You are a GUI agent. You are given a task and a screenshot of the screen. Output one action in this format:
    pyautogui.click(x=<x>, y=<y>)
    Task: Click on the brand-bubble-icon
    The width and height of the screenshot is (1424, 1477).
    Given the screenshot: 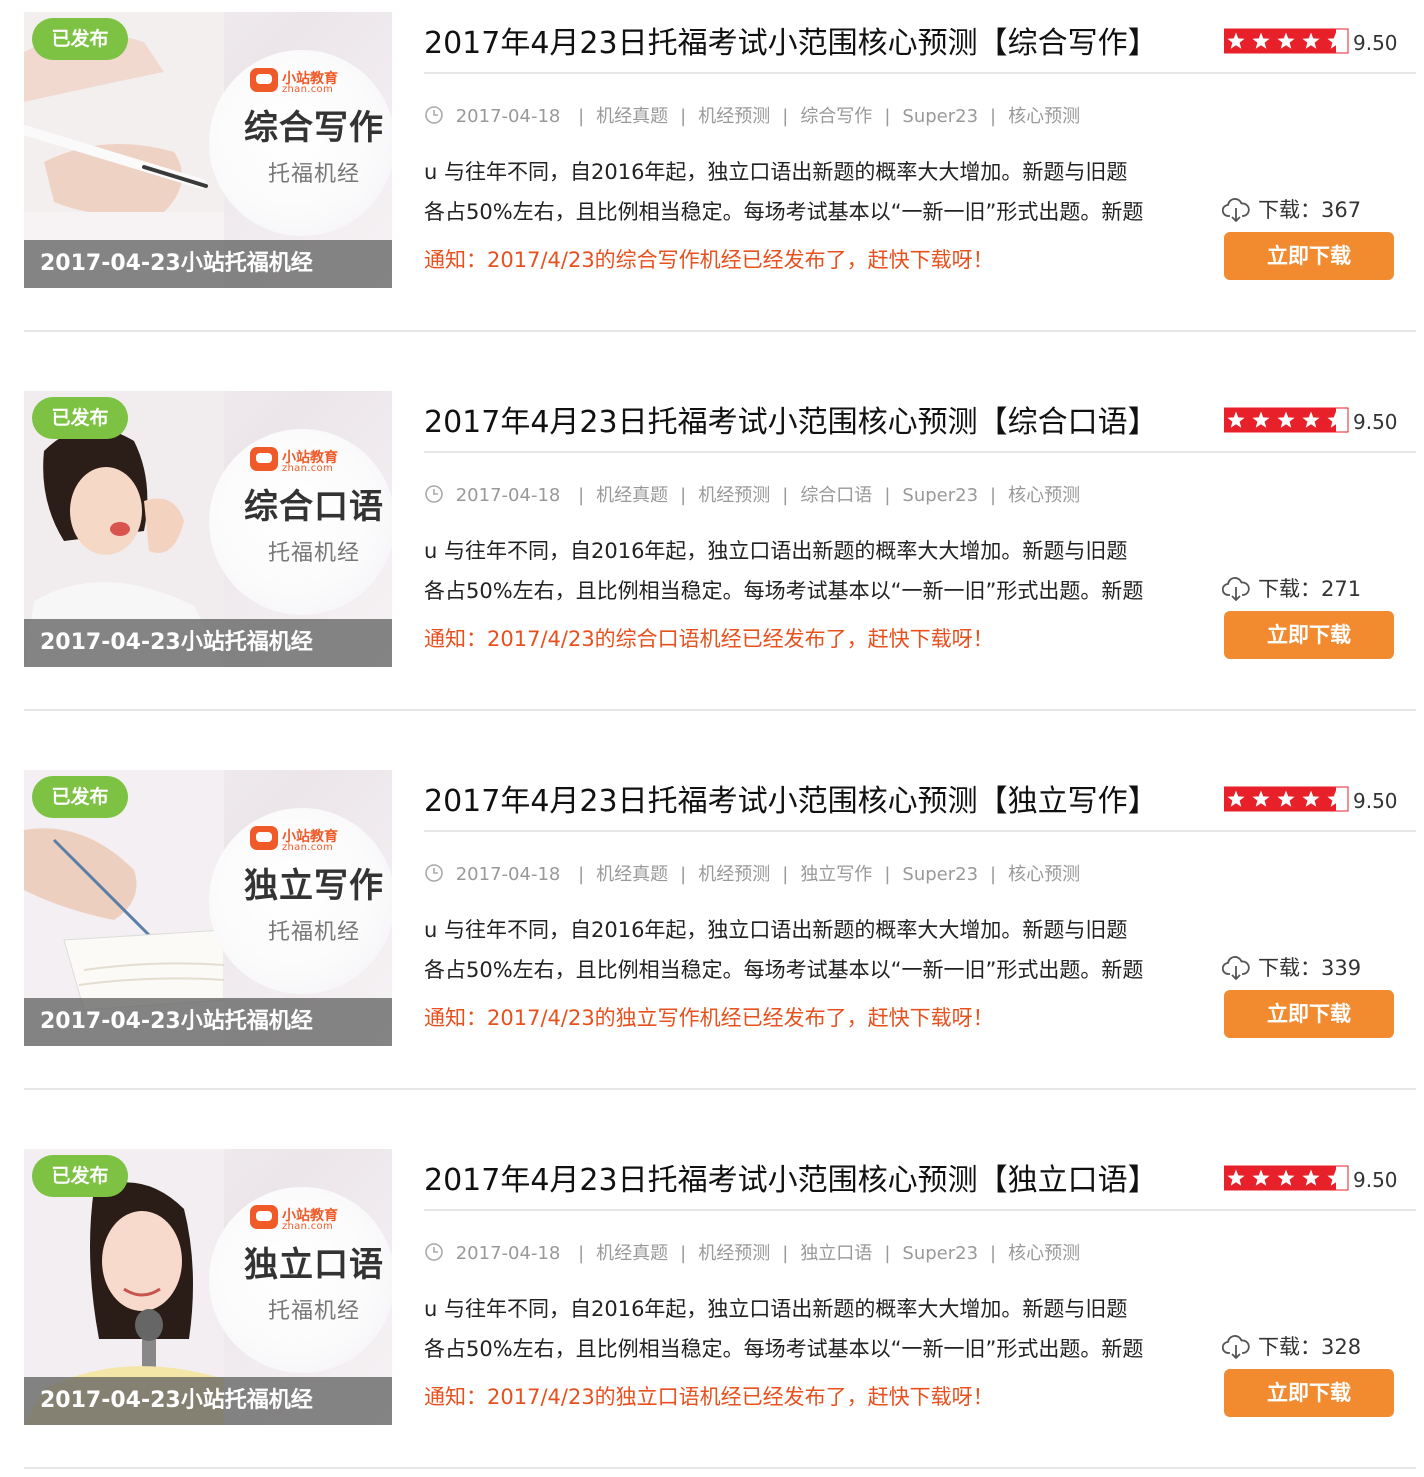 What is the action you would take?
    pyautogui.click(x=264, y=1217)
    